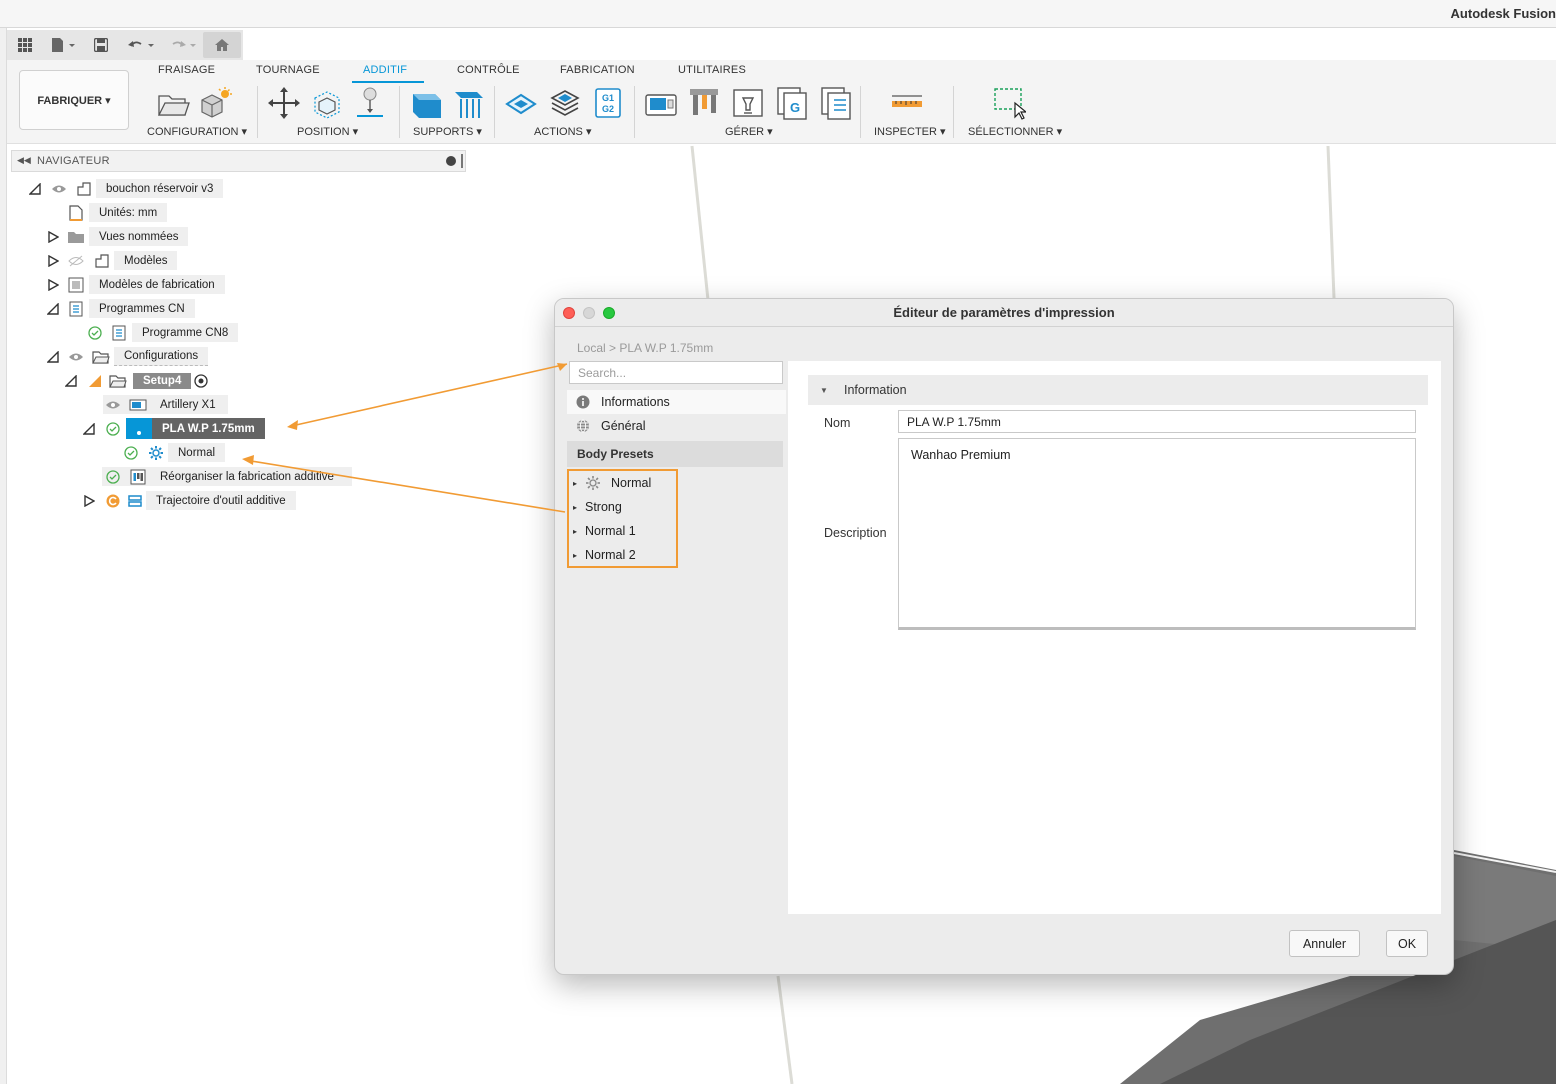 This screenshot has width=1556, height=1084. What do you see at coordinates (235, 405) in the screenshot?
I see `tree-row-machine: Artillery X1` at bounding box center [235, 405].